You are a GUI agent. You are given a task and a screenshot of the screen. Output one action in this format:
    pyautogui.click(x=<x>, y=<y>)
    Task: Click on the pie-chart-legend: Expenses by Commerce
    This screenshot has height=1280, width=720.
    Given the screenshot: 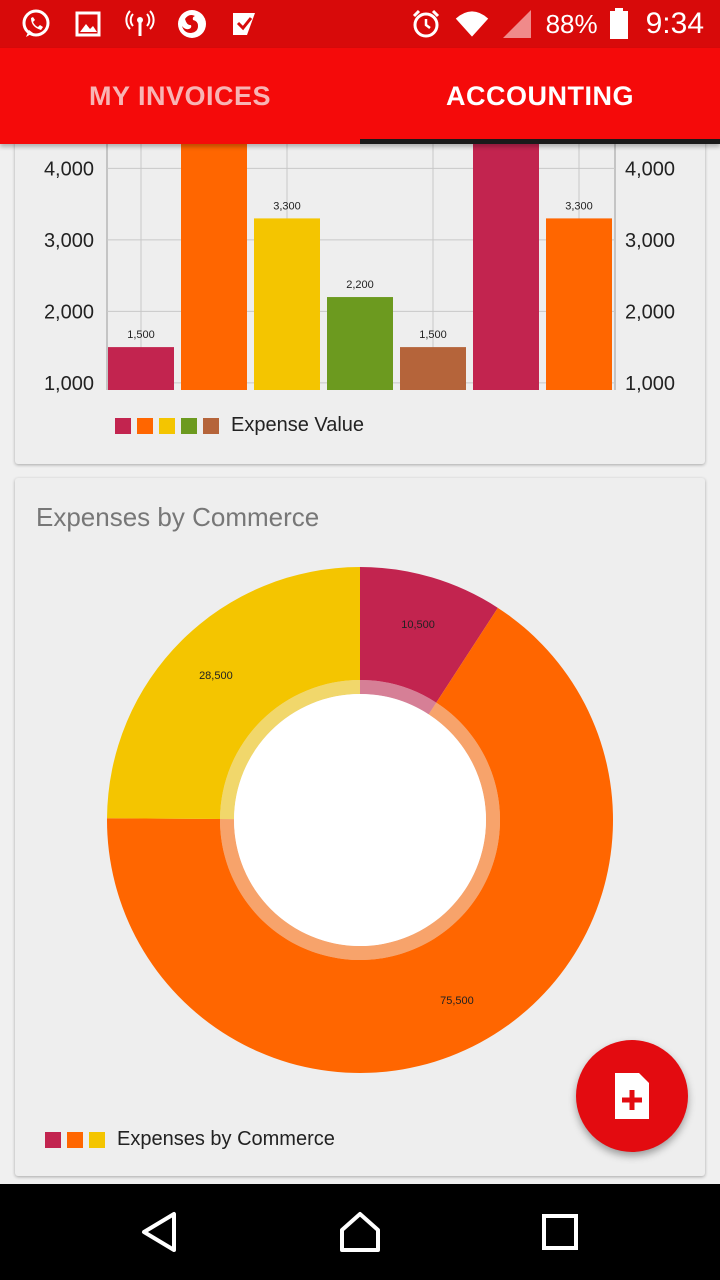 What is the action you would take?
    pyautogui.click(x=190, y=1139)
    